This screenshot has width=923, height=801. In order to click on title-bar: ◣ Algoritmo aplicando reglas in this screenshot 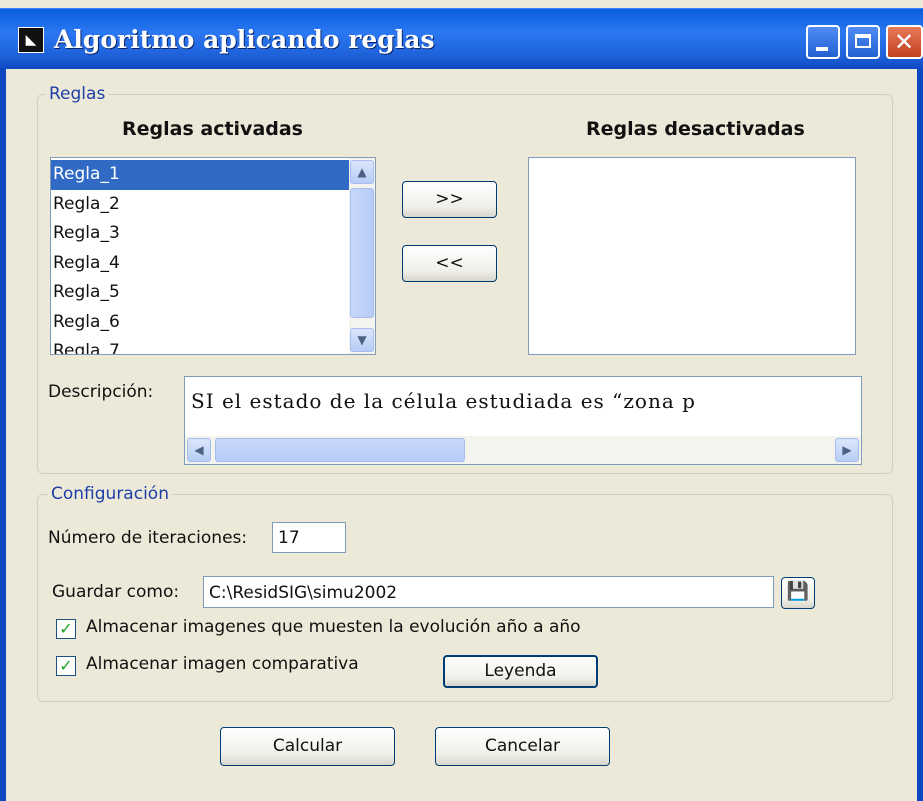, I will do `click(461, 38)`.